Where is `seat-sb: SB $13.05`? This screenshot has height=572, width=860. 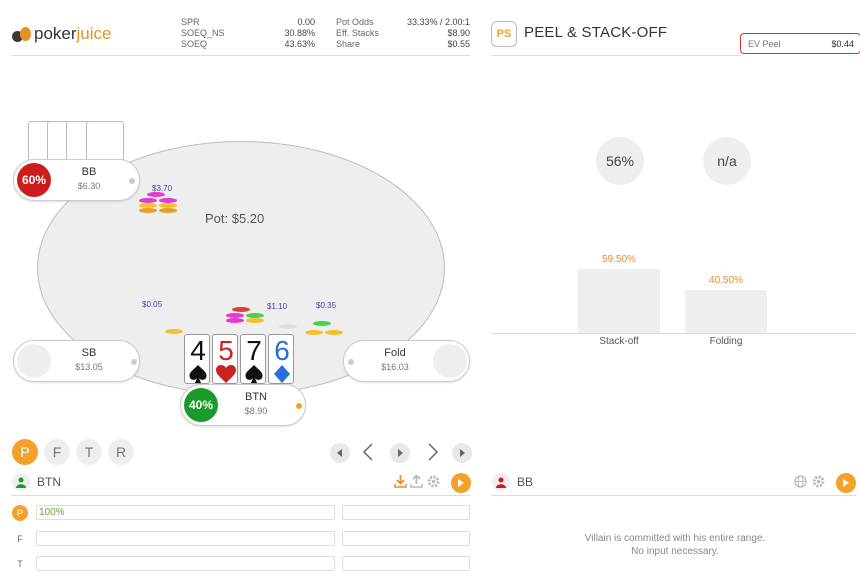
seat-sb: SB $13.05 is located at coordinates (76, 361).